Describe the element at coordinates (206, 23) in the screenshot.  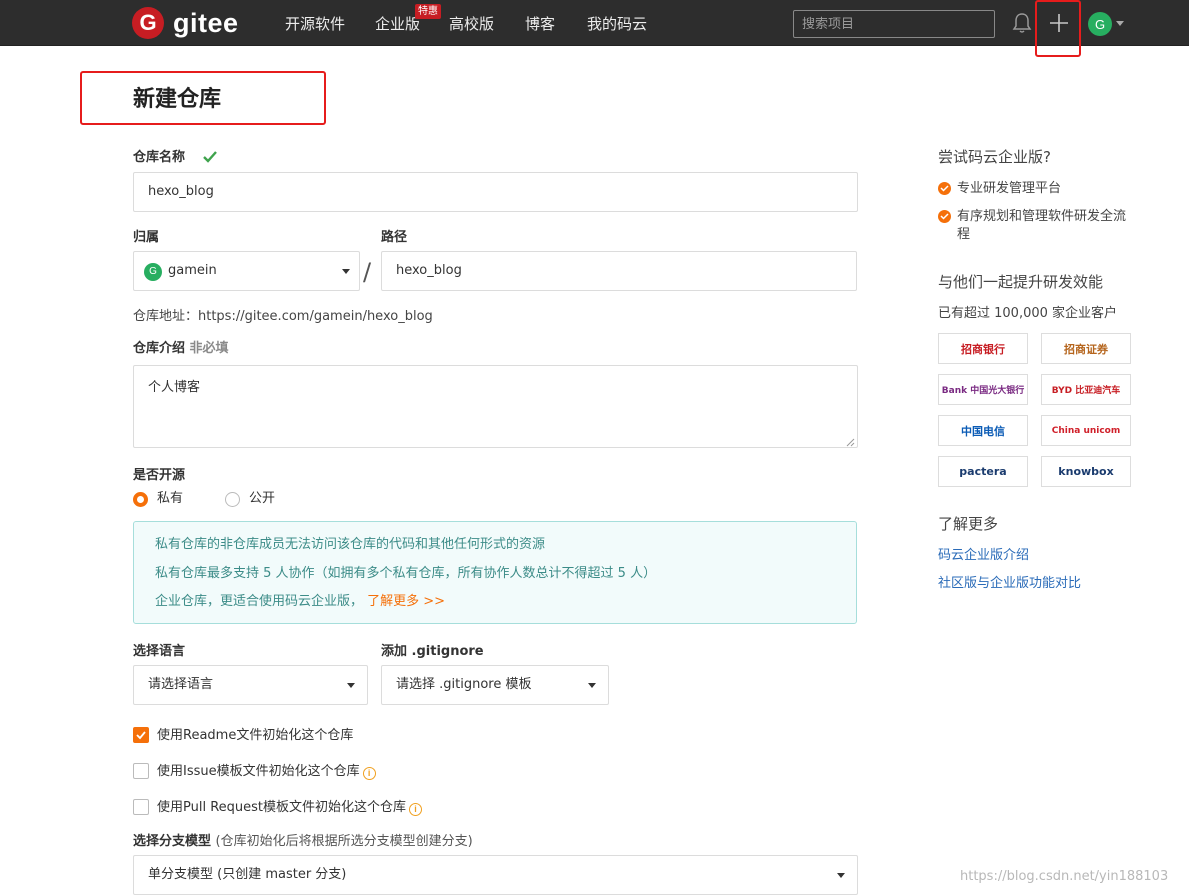
I see `gitee-logo-text: gitee` at that location.